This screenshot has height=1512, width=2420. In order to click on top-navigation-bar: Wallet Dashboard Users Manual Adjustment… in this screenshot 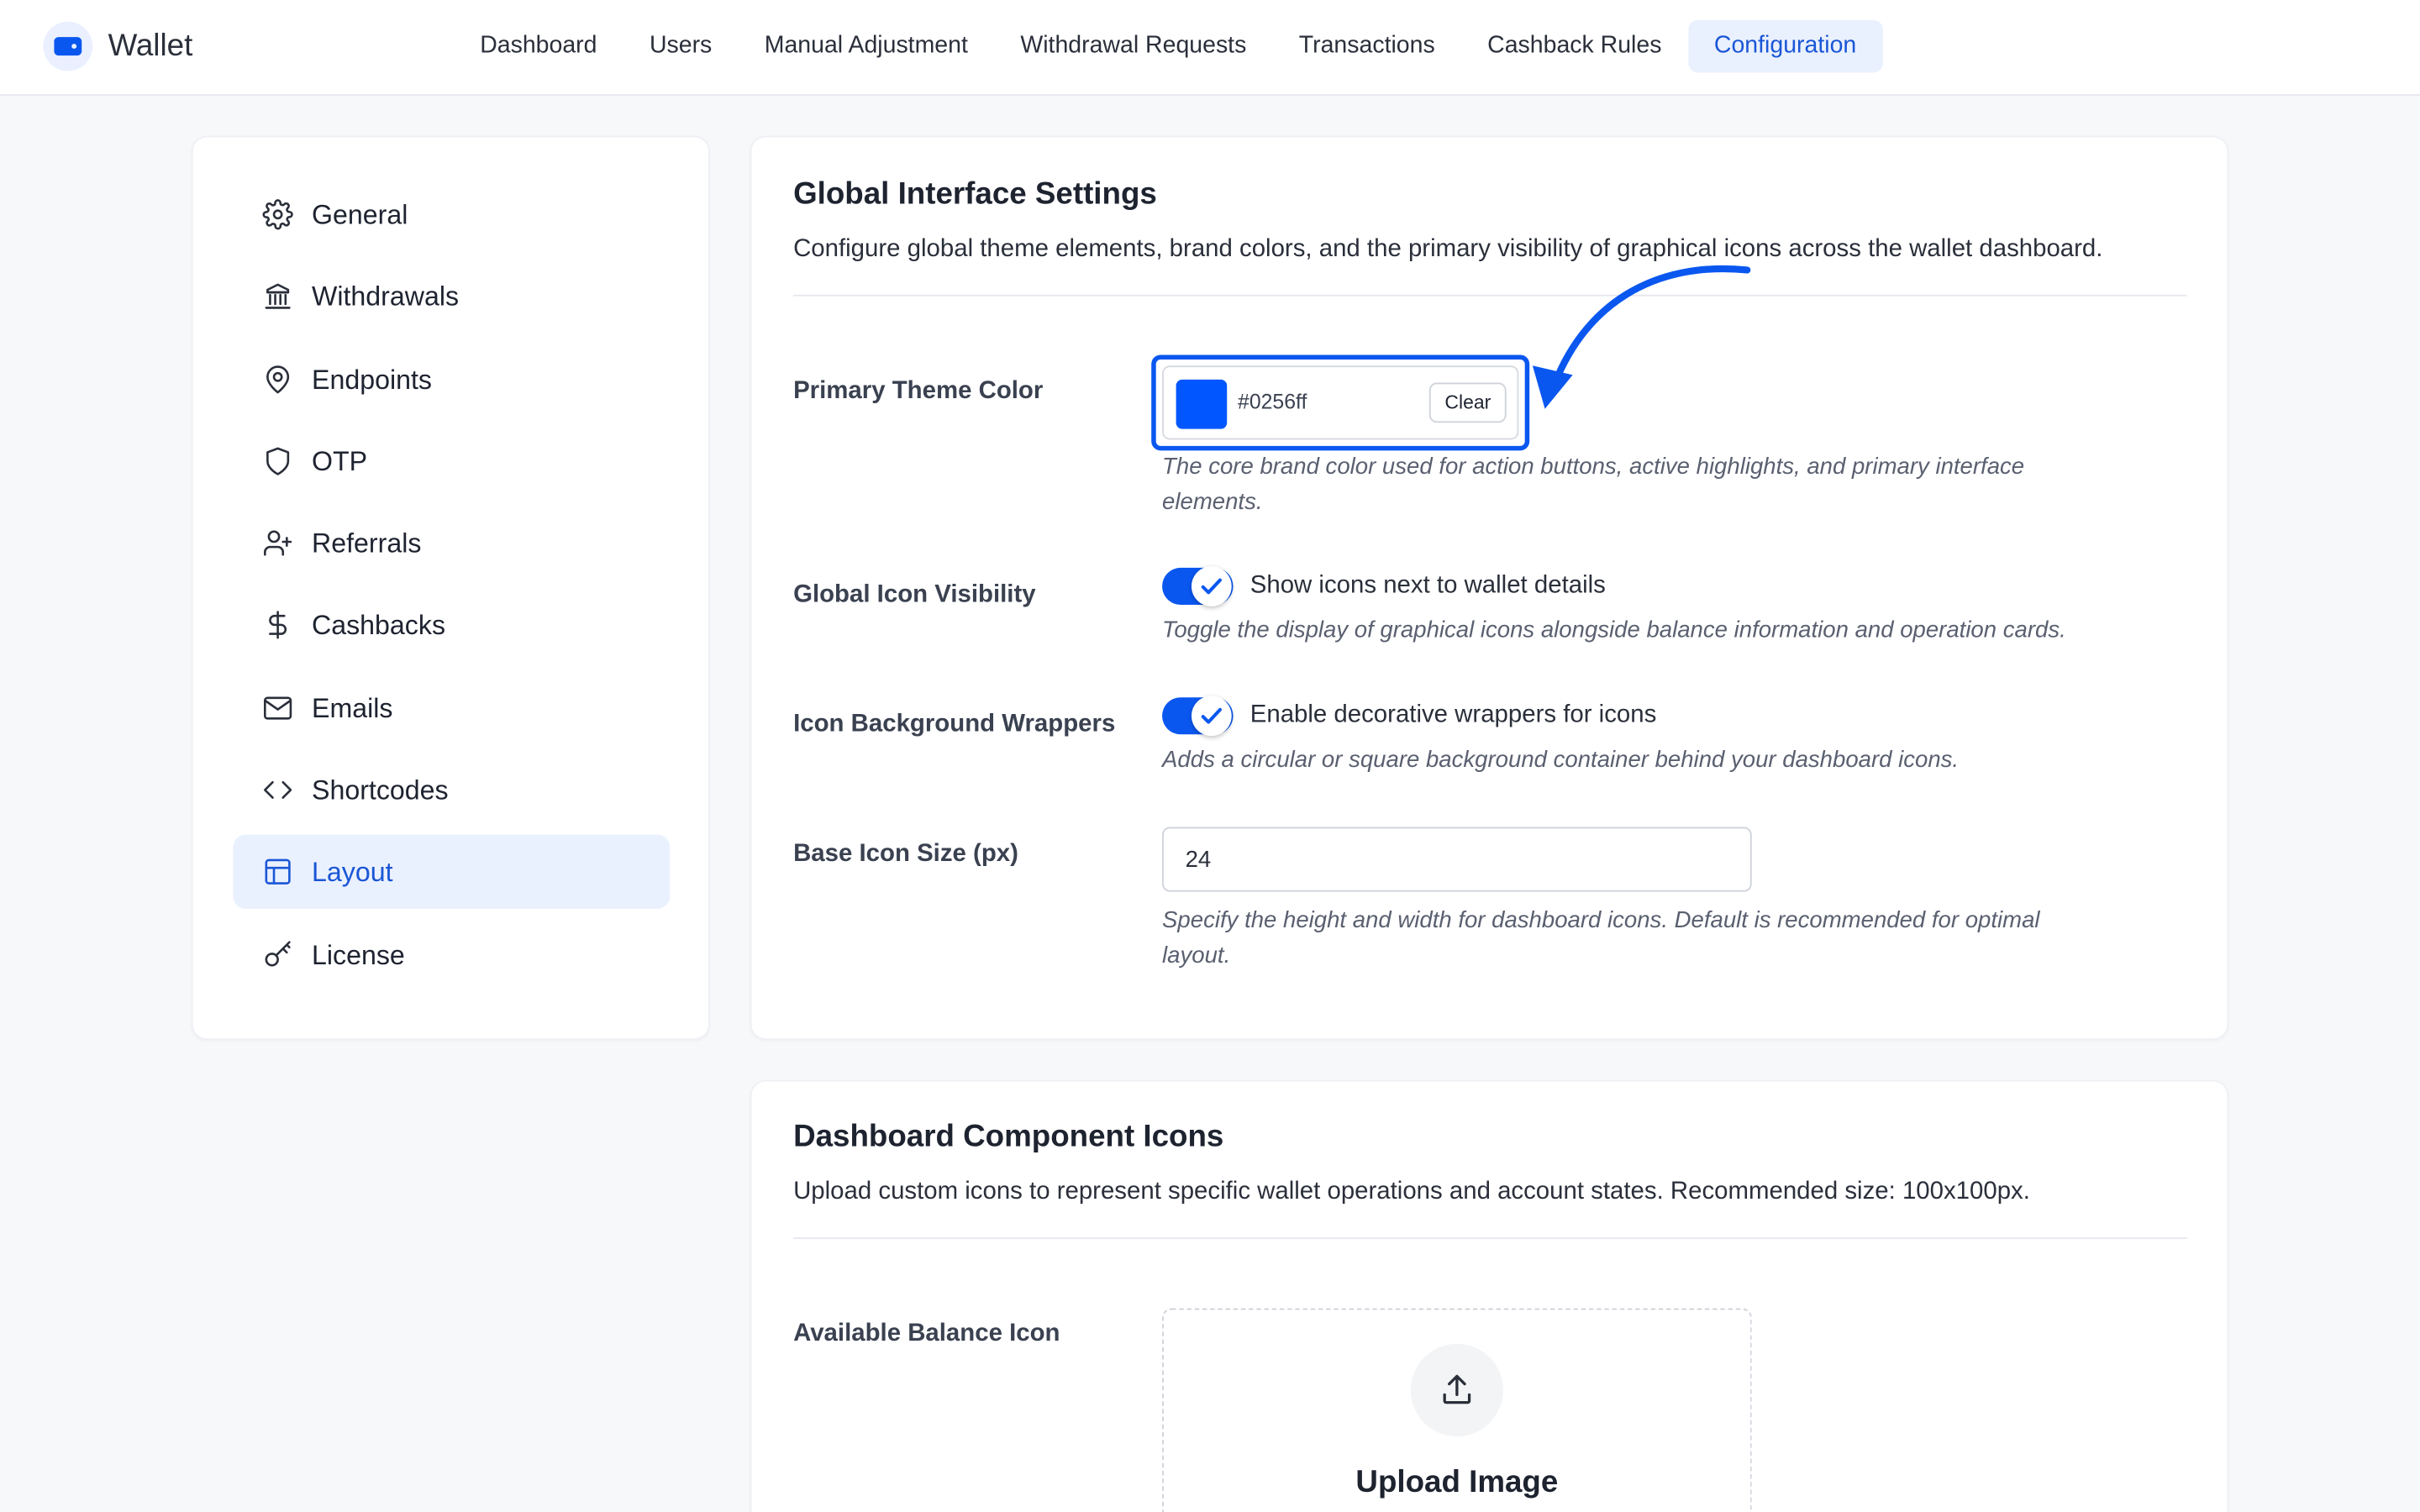, I will do `click(1210, 48)`.